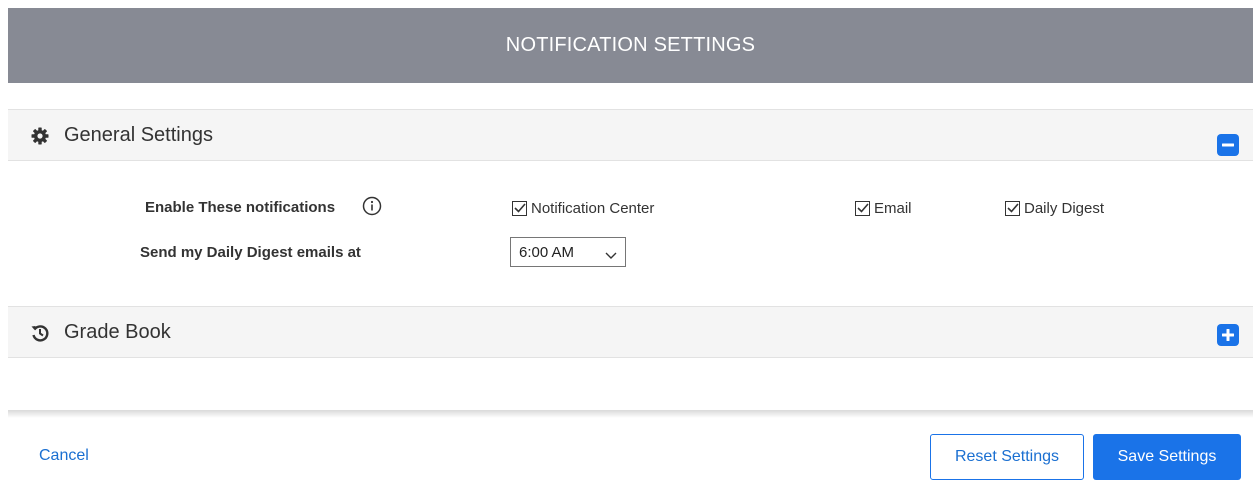  I want to click on notification-center-label: Notification Center, so click(593, 208).